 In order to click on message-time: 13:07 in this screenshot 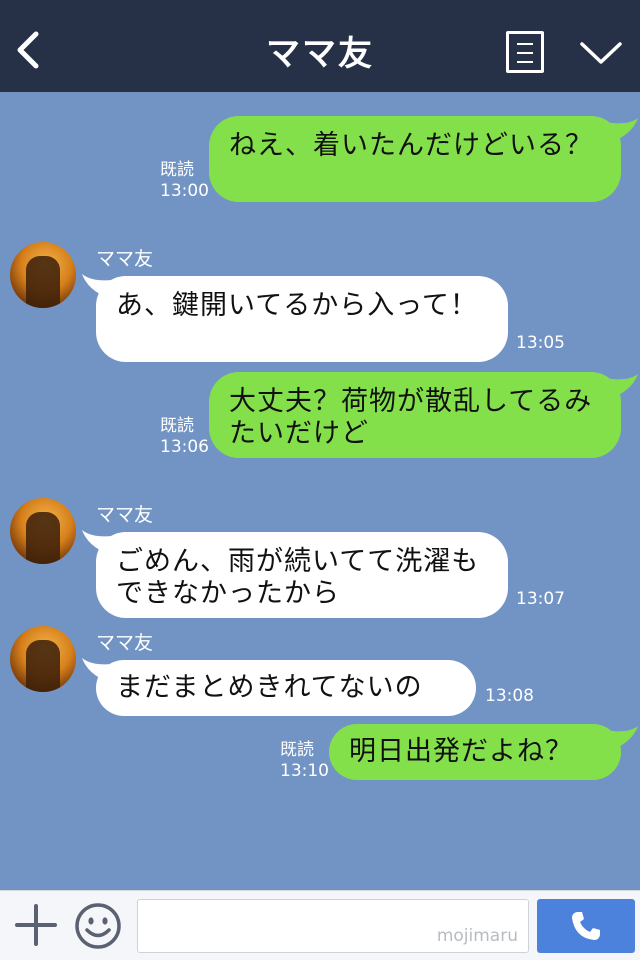, I will do `click(540, 599)`.